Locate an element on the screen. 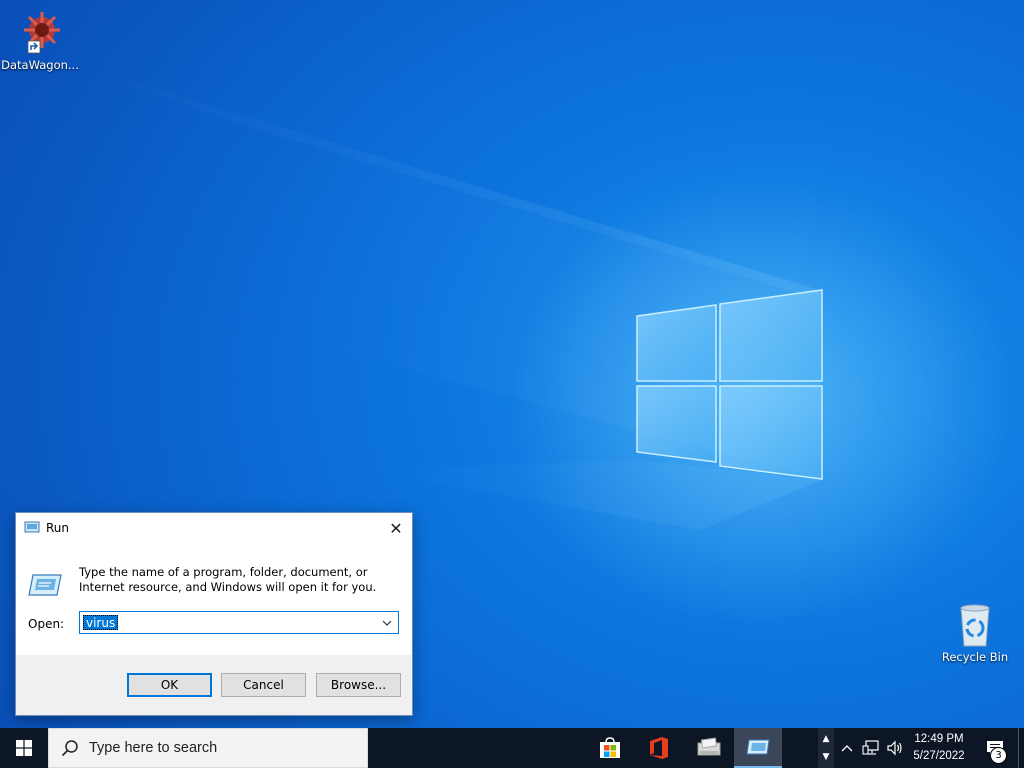  windows-logo-icon is located at coordinates (24, 748).